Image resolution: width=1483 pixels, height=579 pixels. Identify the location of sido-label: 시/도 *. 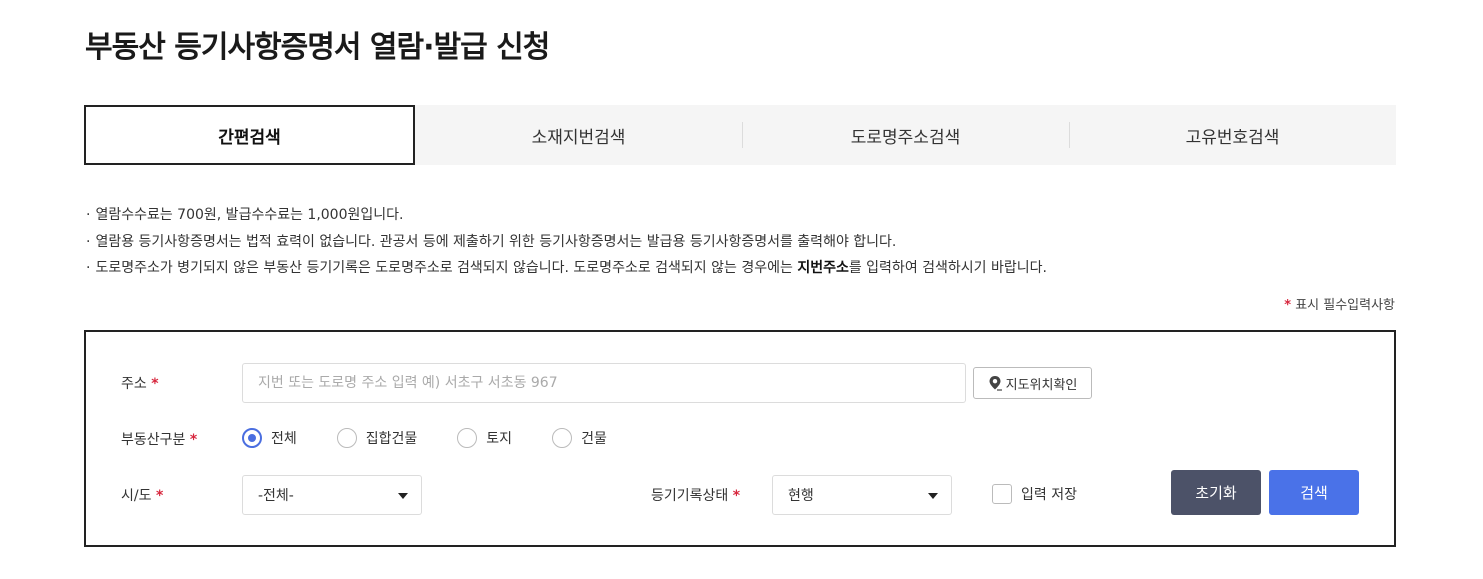
(142, 496).